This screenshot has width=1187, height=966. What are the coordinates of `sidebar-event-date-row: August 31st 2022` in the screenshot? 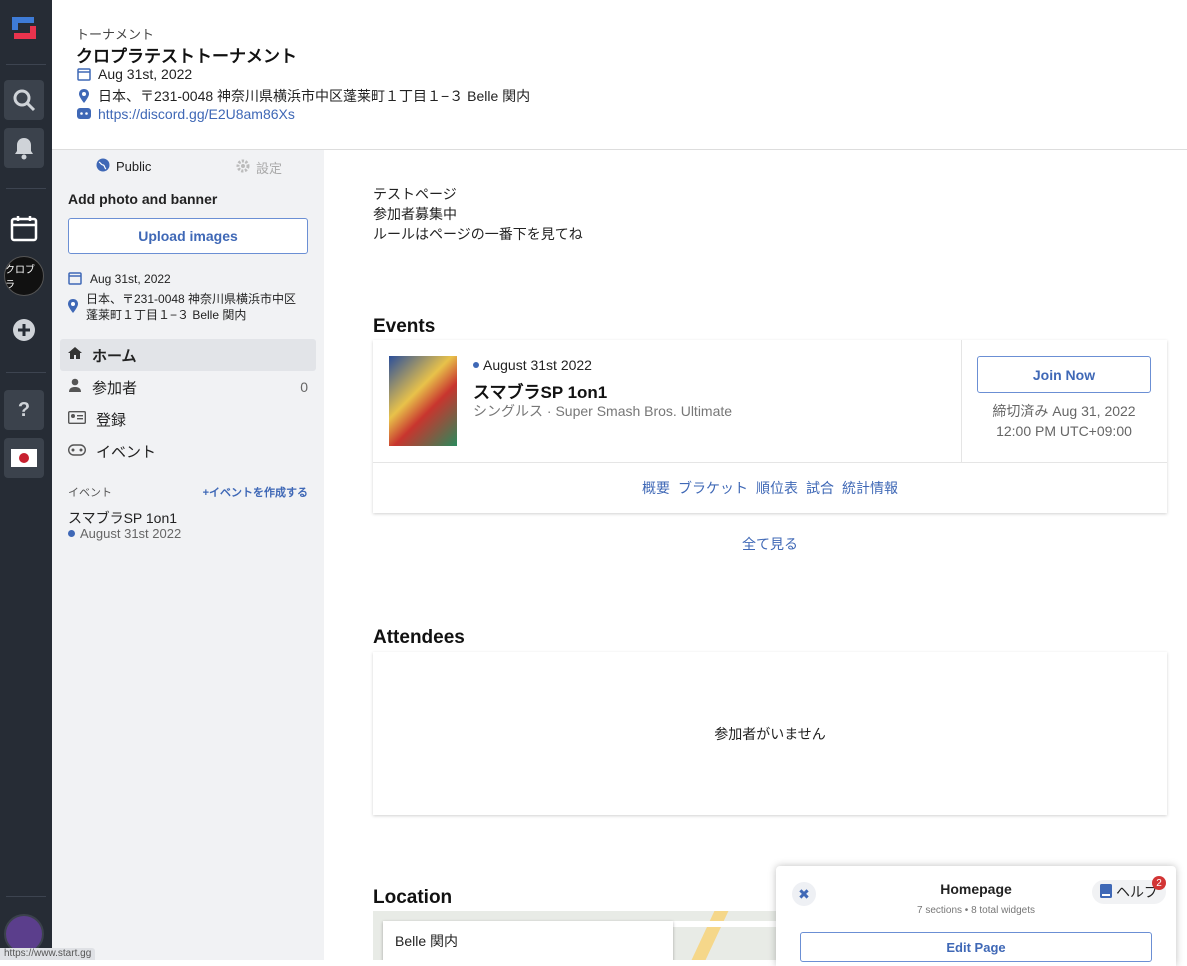 It's located at (124, 533).